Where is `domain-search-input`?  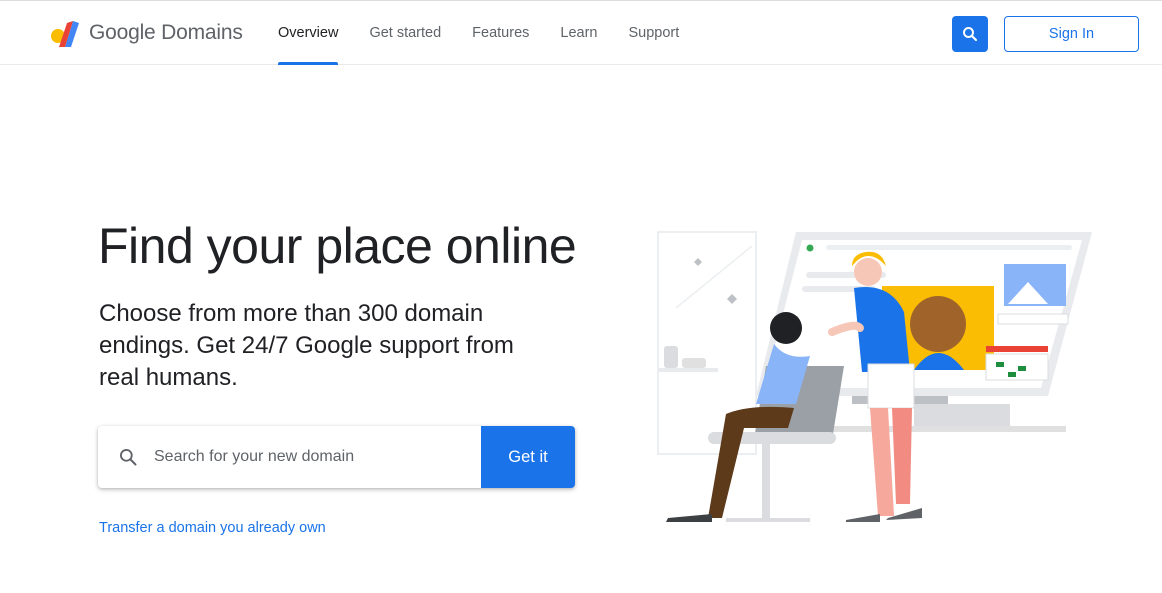 domain-search-input is located at coordinates (304, 457).